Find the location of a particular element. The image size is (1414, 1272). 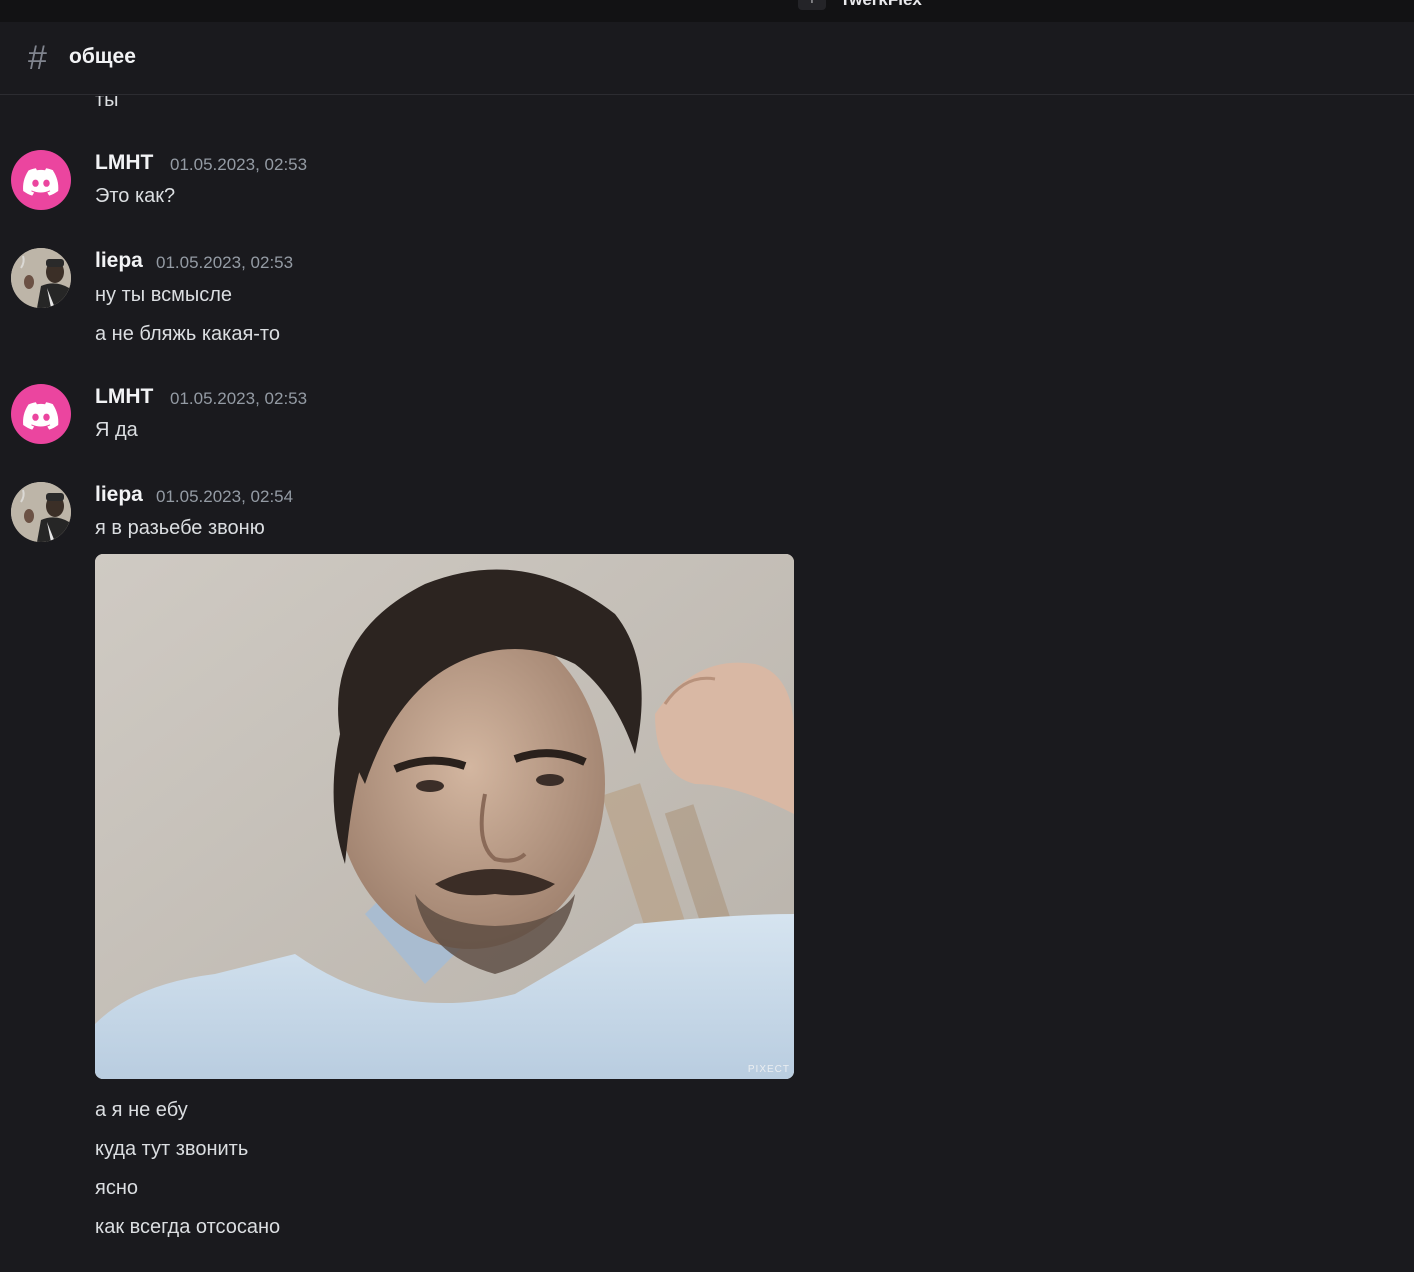

message-text: Это как? is located at coordinates (135, 196).